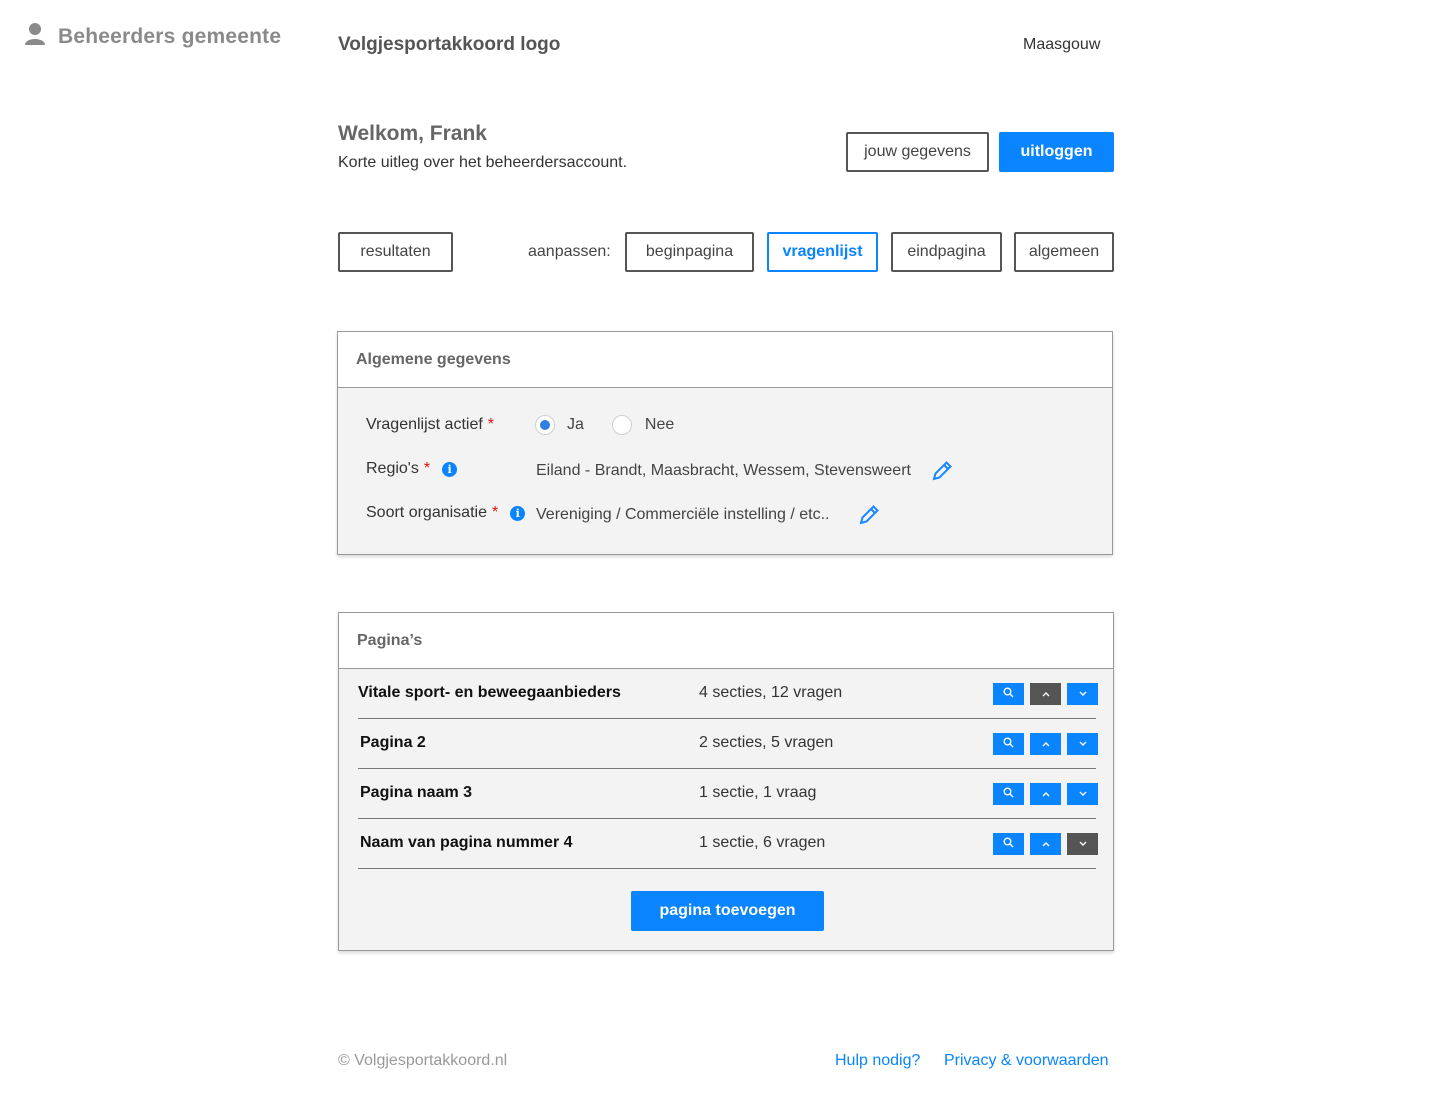  I want to click on page-title: Welkom, Frank, so click(412, 133).